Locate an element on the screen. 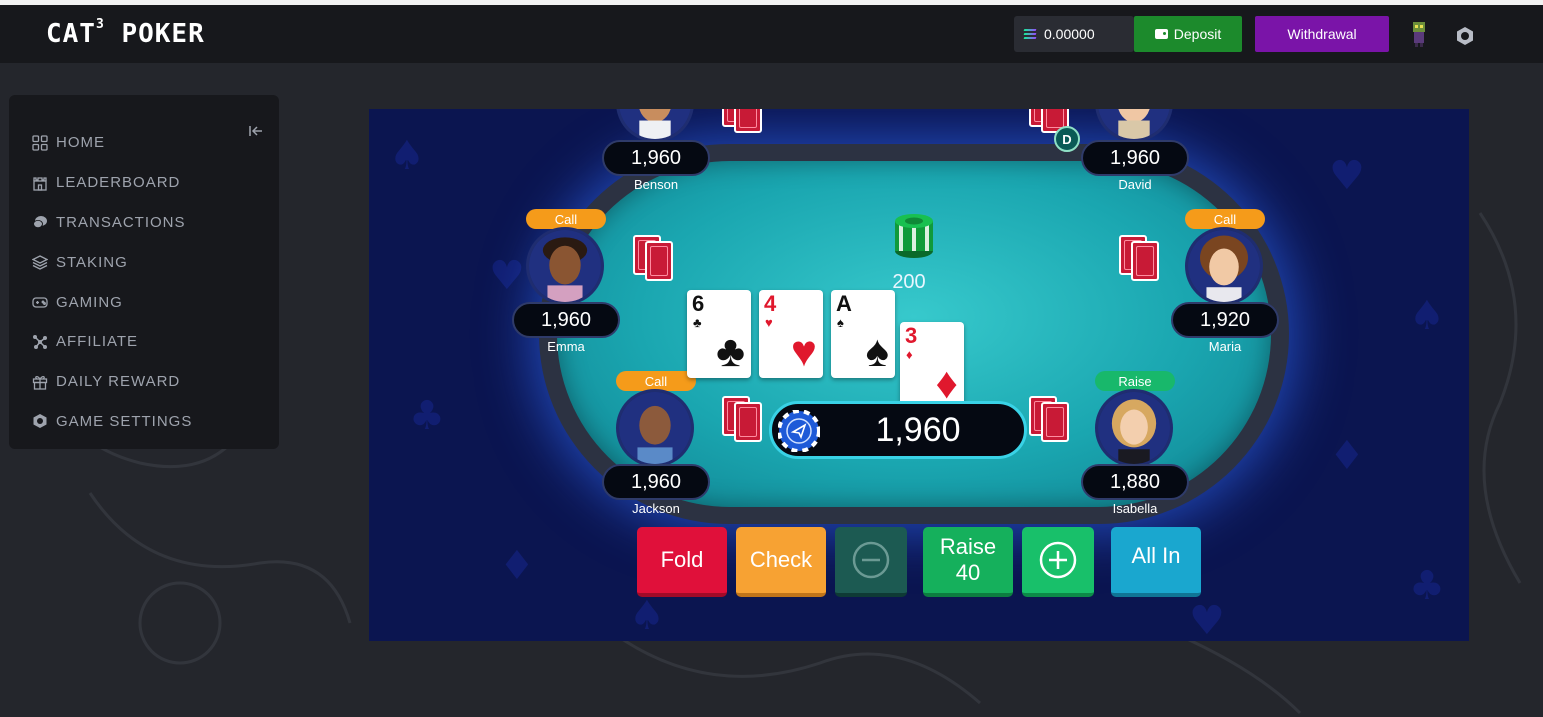  sidebar-item-gaming: GAMING is located at coordinates (112, 302).